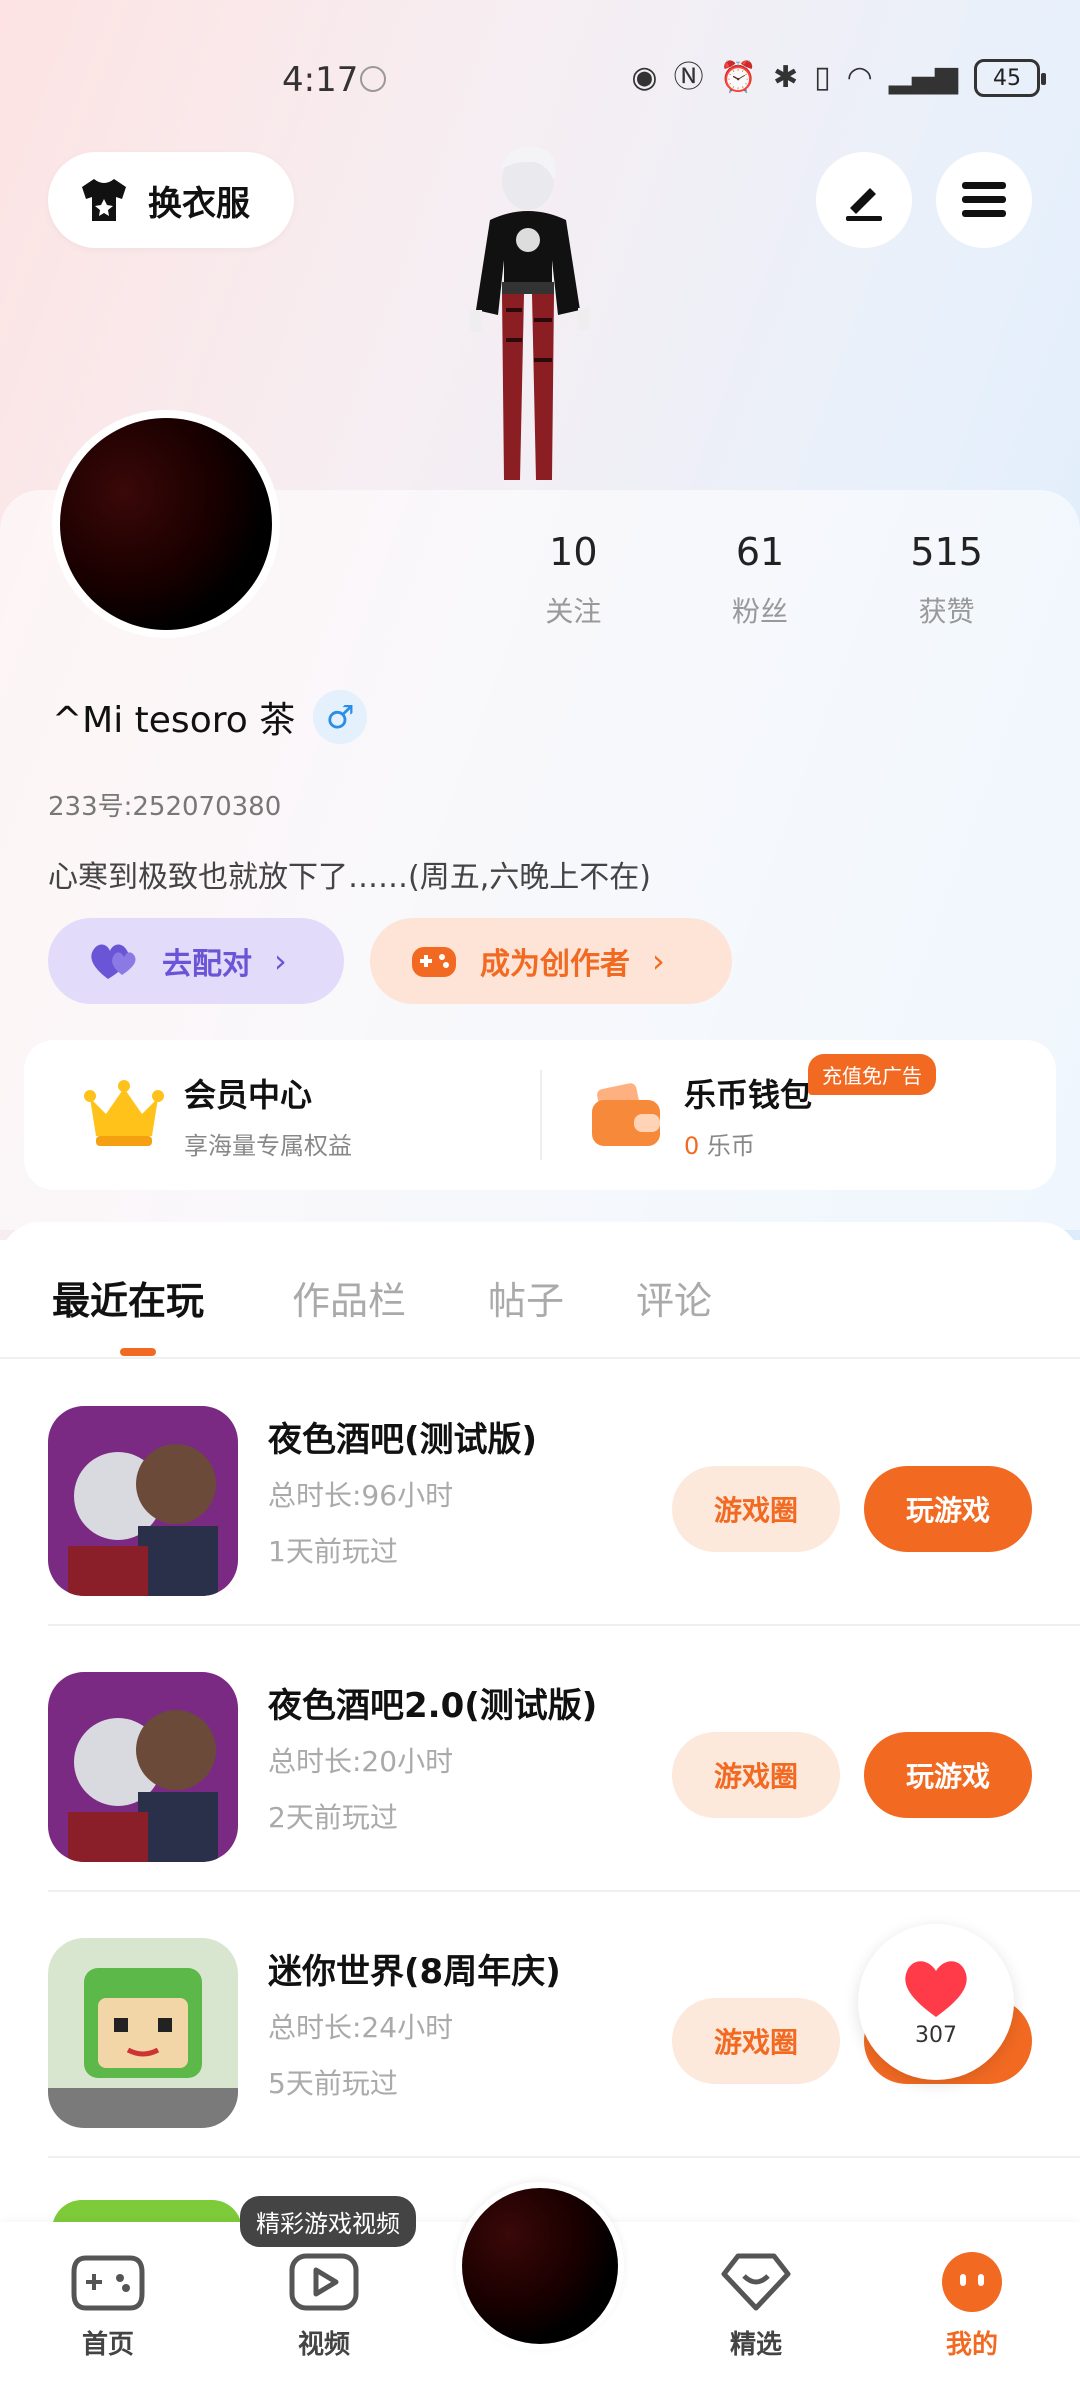  I want to click on nav-video: 视频, so click(324, 2305).